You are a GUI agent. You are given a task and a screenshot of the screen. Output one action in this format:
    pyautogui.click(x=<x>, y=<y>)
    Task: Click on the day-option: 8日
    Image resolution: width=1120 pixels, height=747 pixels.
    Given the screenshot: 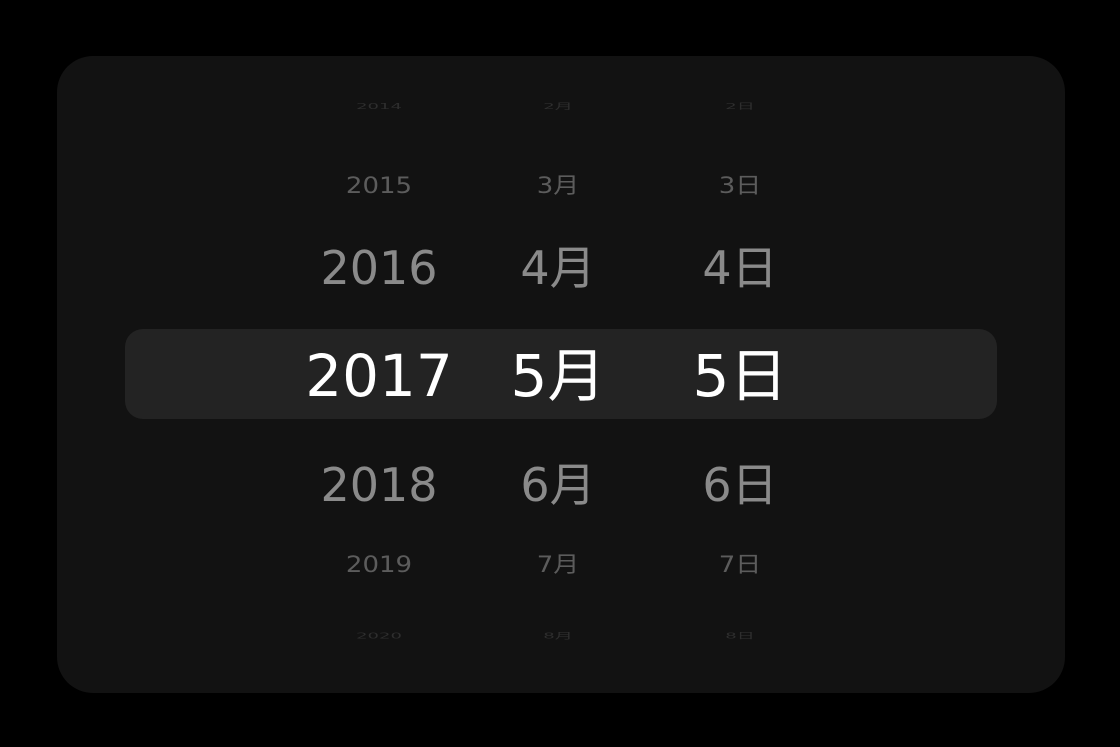 What is the action you would take?
    pyautogui.click(x=740, y=636)
    